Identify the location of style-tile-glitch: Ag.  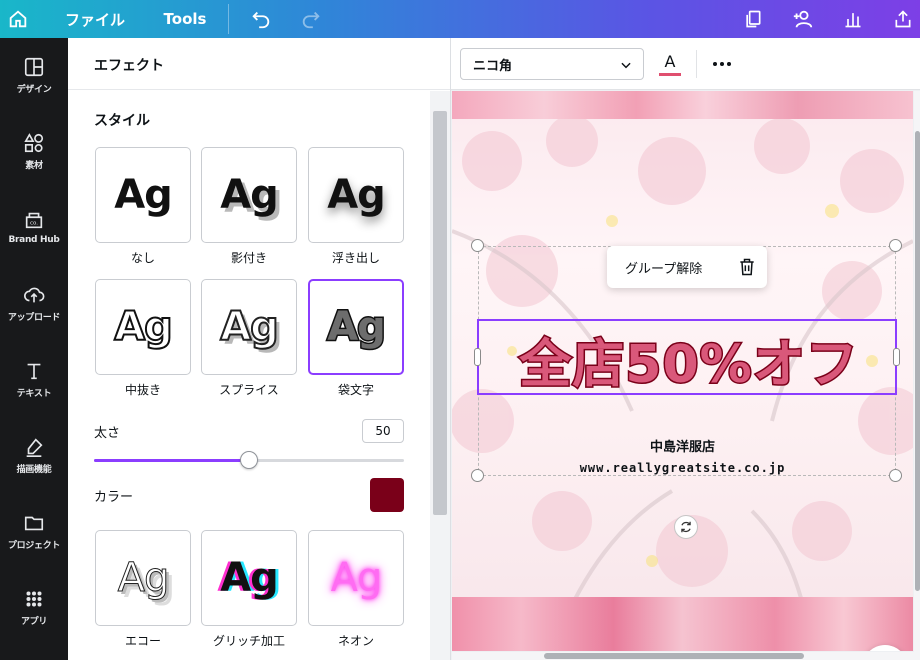
(249, 578).